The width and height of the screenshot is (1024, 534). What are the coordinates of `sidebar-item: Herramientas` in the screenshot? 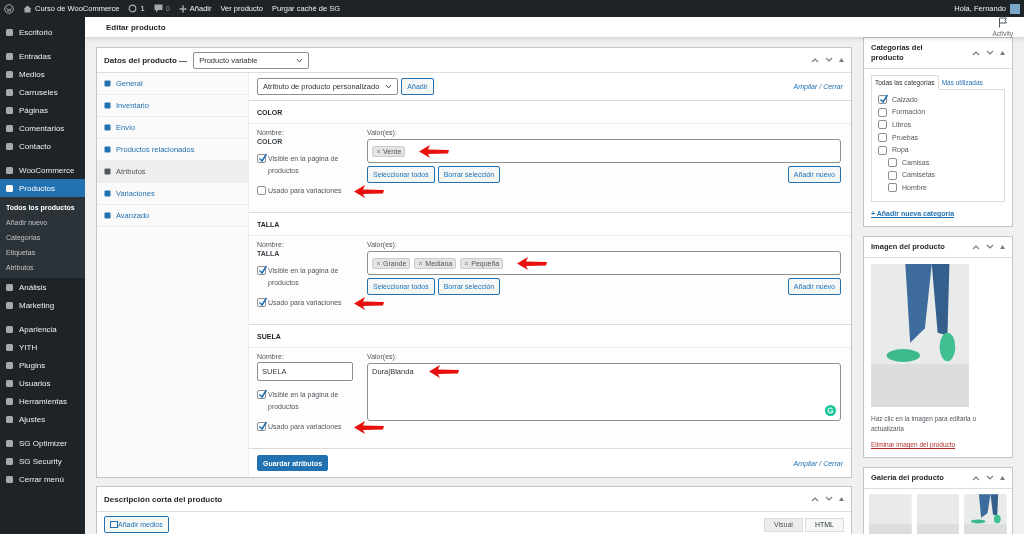 It's located at (42, 401).